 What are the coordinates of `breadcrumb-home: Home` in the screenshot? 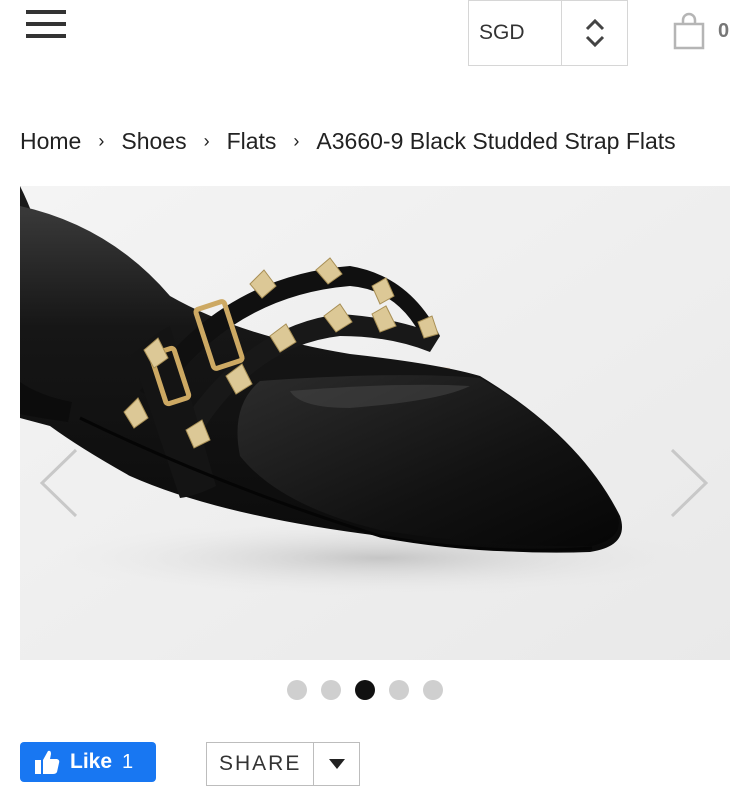 It's located at (50, 141).